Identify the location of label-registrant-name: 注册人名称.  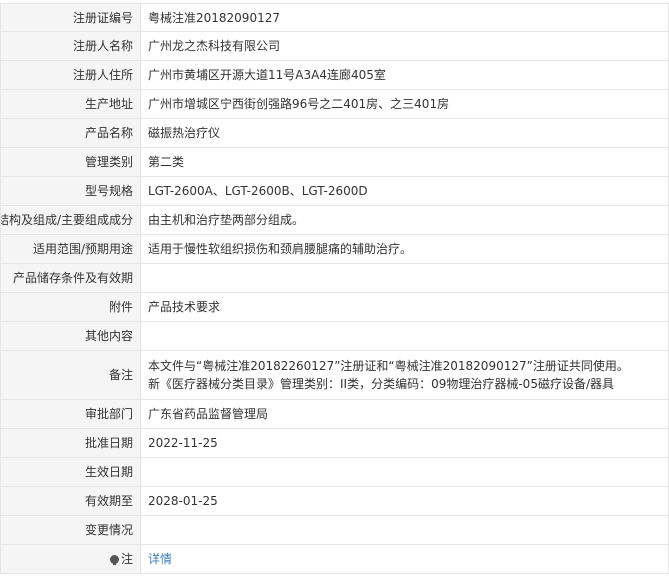
(70, 46).